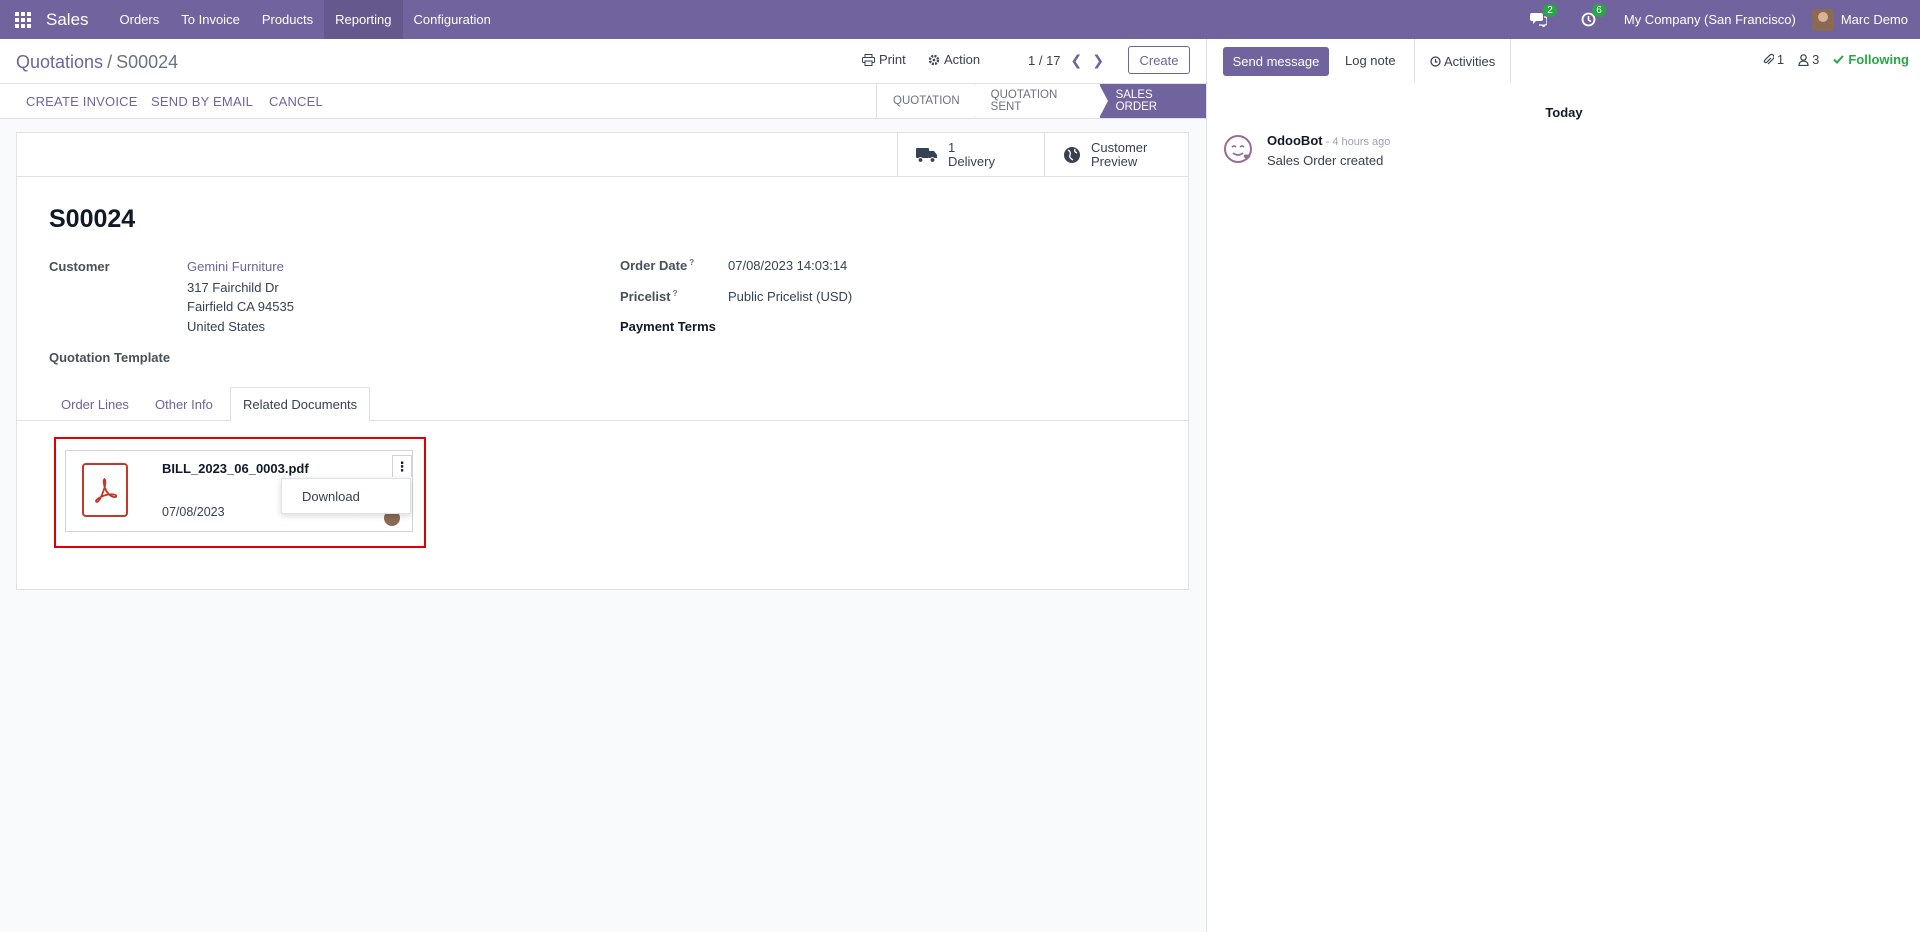  I want to click on pager-previous-icon: ❮, so click(1077, 60).